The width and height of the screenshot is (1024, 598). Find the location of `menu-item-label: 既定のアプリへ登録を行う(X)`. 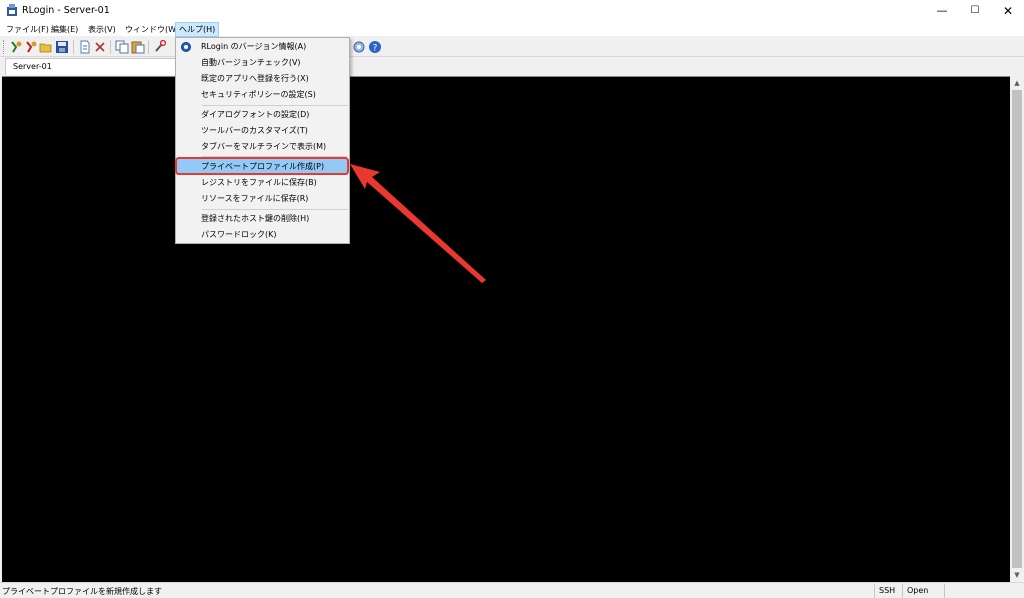

menu-item-label: 既定のアプリへ登録を行う(X) is located at coordinates (255, 78).